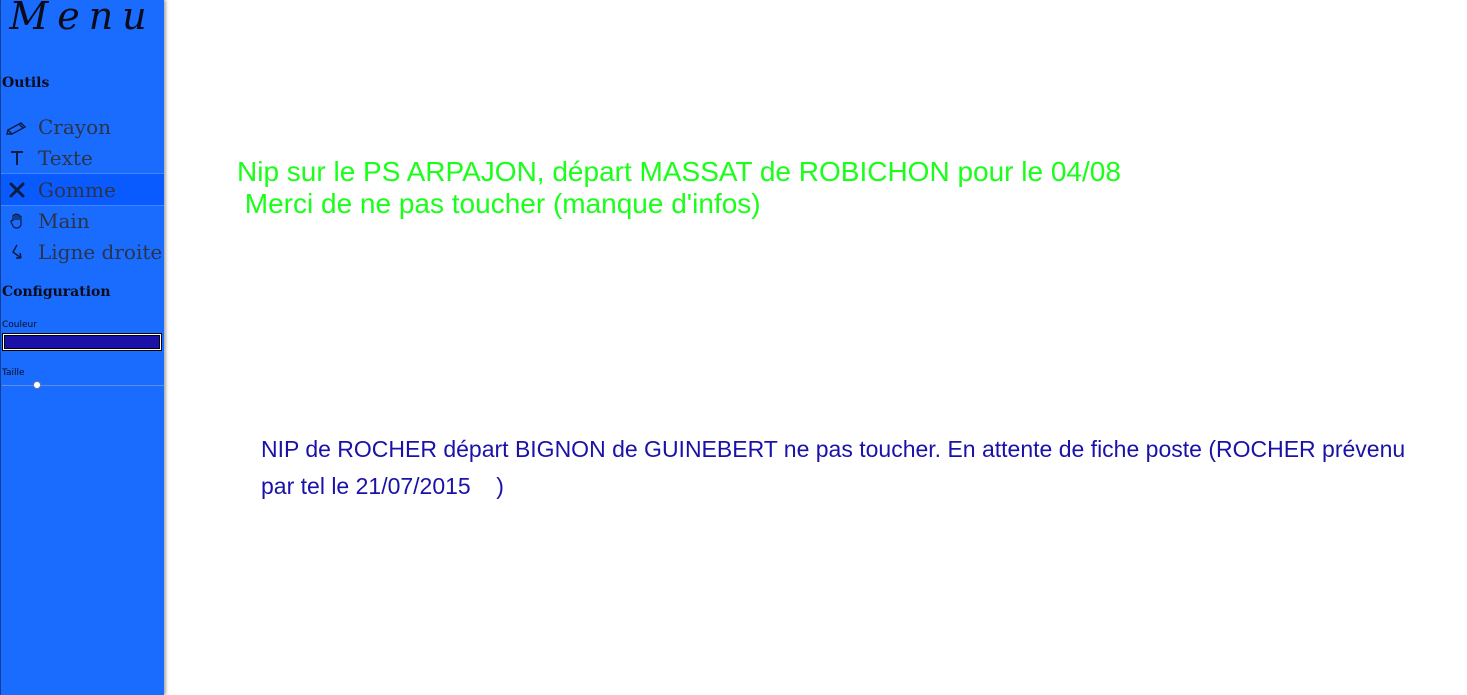 The width and height of the screenshot is (1467, 695). Describe the element at coordinates (77, 189) in the screenshot. I see `tool-label: Gomme` at that location.